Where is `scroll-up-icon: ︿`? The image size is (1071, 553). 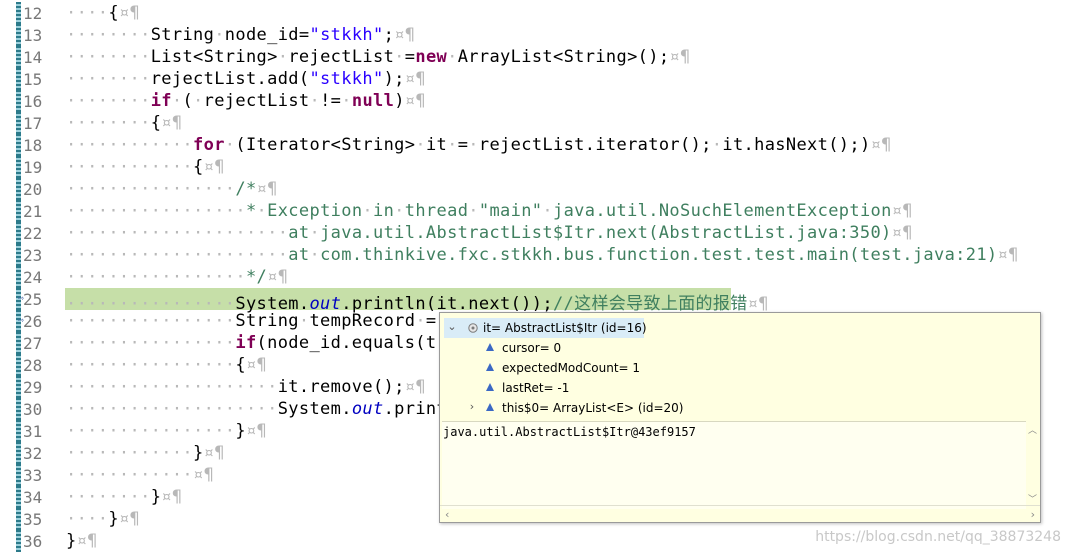 scroll-up-icon: ︿ is located at coordinates (1032, 429).